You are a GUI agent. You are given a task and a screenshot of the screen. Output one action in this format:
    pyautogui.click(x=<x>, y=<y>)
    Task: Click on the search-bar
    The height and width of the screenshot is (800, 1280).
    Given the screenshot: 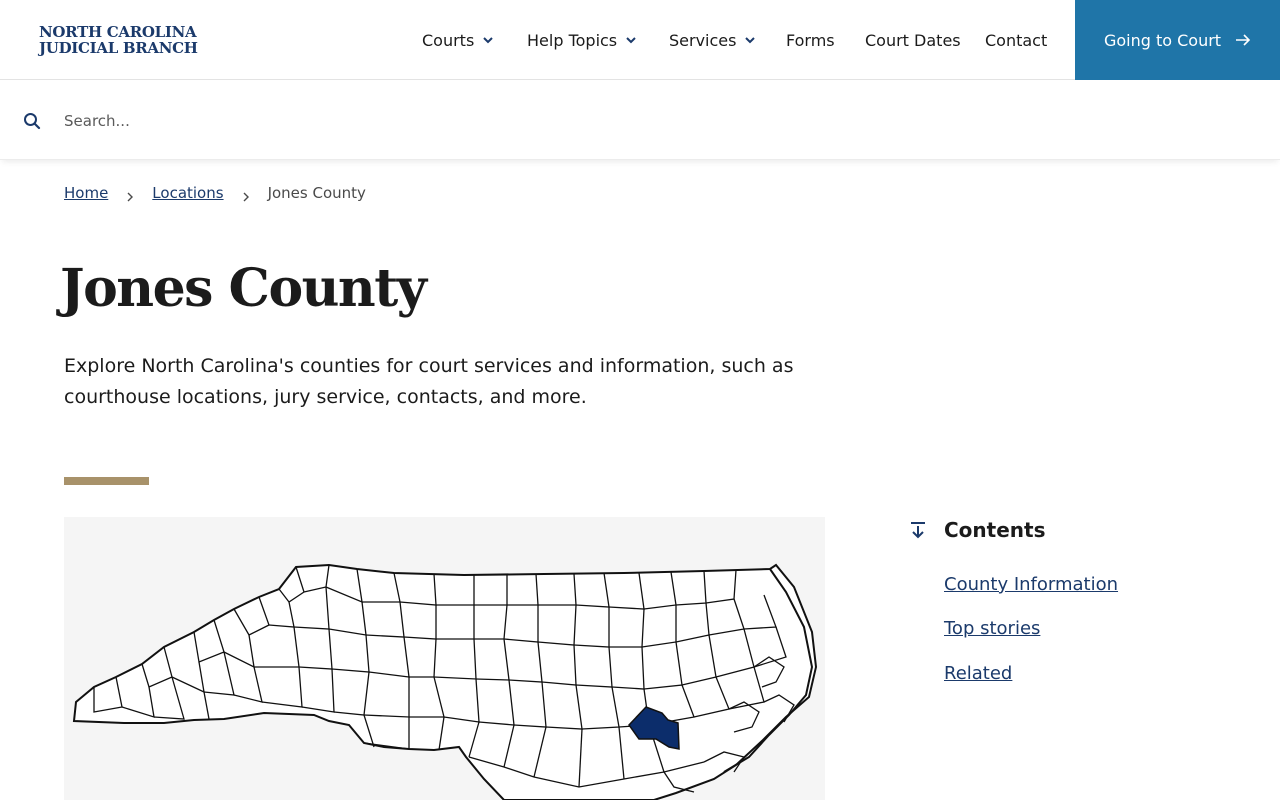 What is the action you would take?
    pyautogui.click(x=640, y=120)
    